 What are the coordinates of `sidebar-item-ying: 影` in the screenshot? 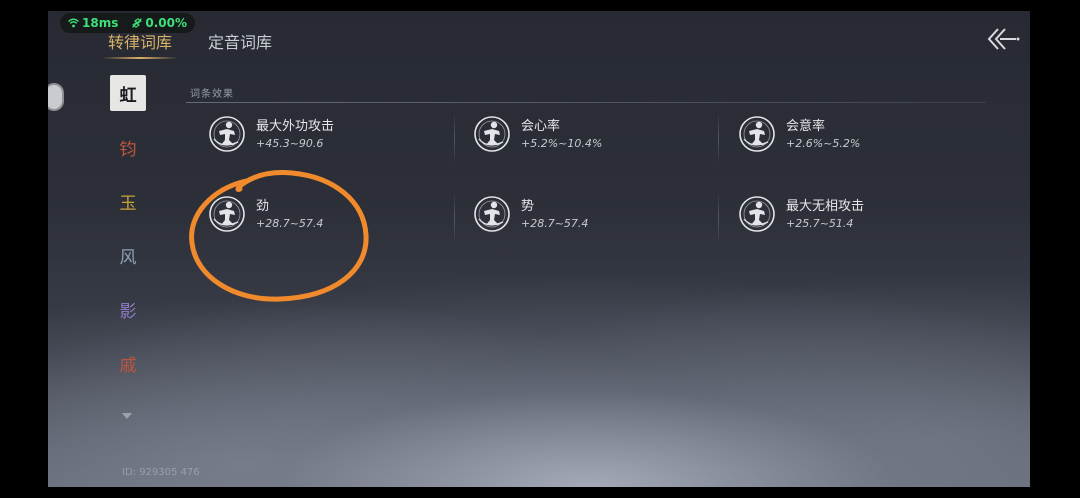 It's located at (128, 309).